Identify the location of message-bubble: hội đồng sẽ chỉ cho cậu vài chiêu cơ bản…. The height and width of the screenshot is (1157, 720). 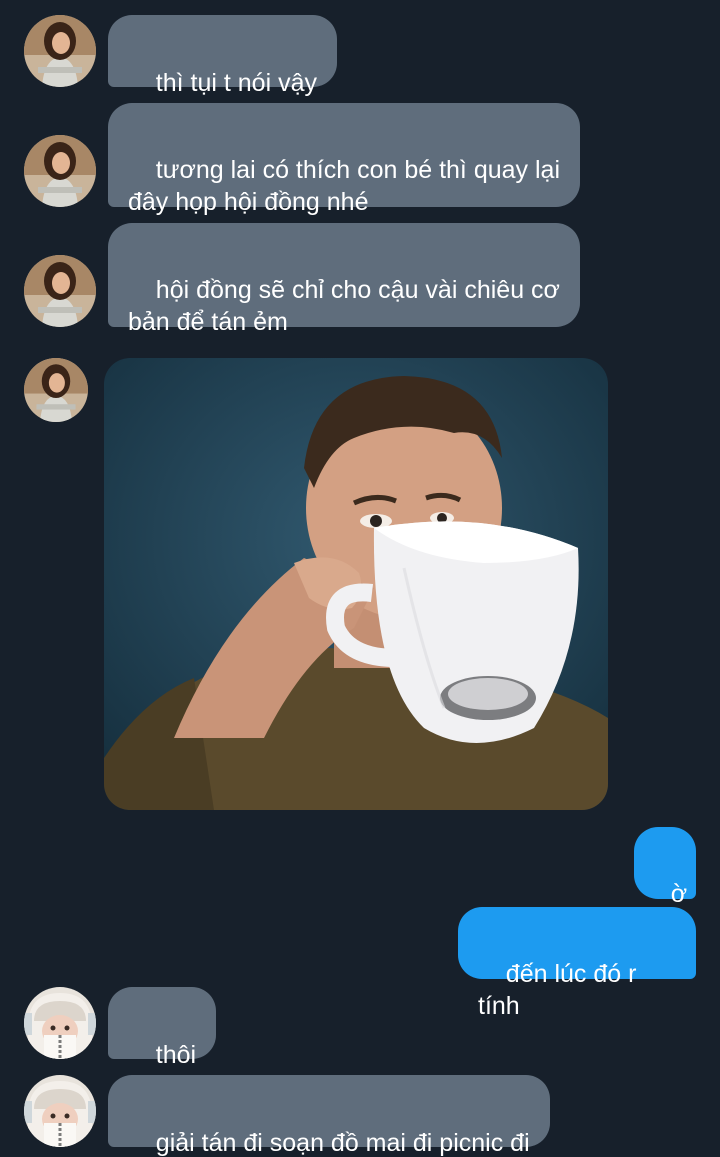
(344, 279).